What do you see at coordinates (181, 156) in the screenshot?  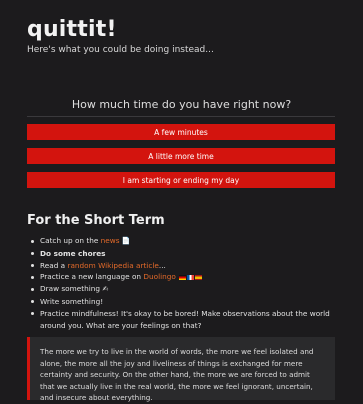 I see `more-time-button: A little more time` at bounding box center [181, 156].